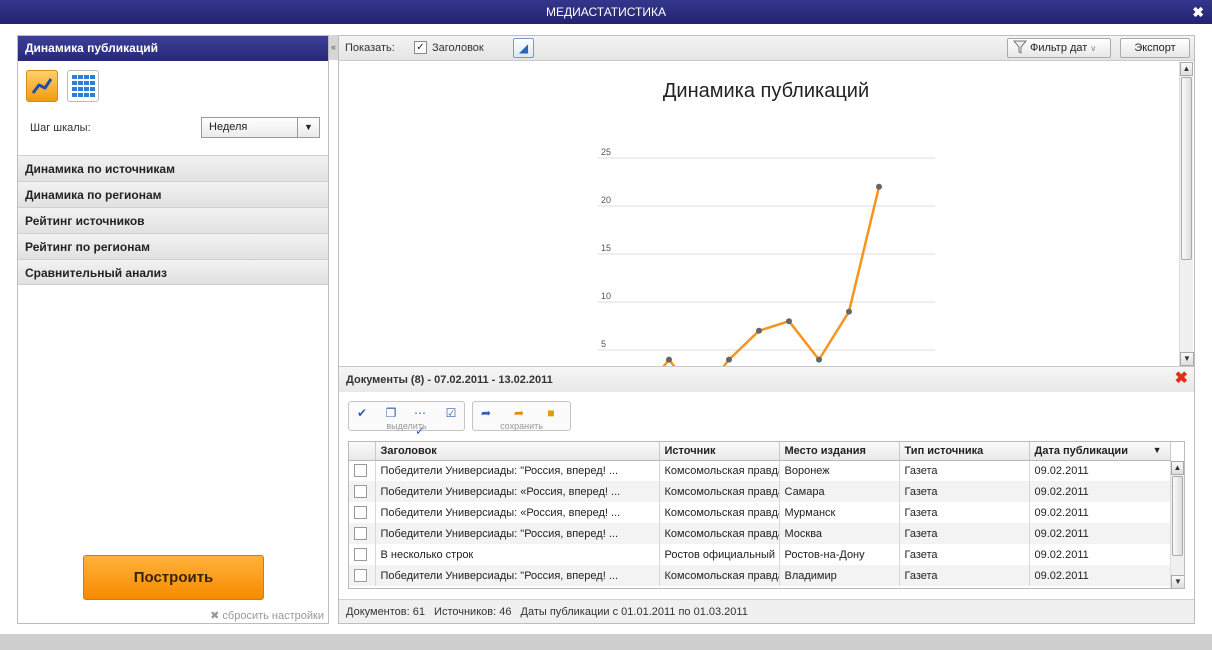 The height and width of the screenshot is (650, 1212). I want to click on cell-place: Воронеж, so click(839, 470).